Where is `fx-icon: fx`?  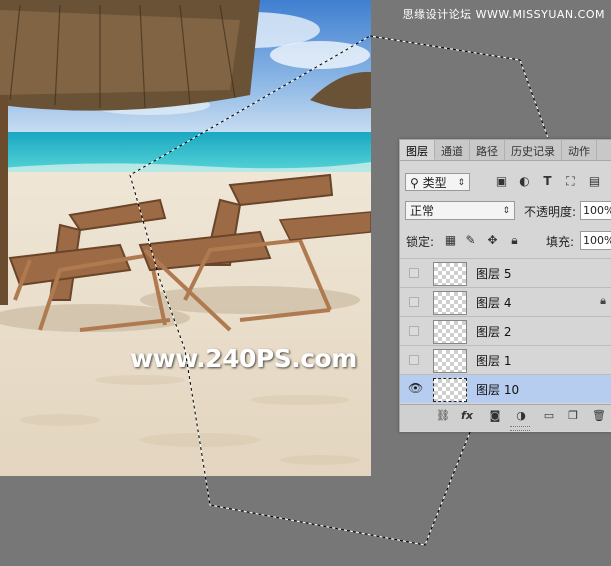 fx-icon: fx is located at coordinates (467, 416).